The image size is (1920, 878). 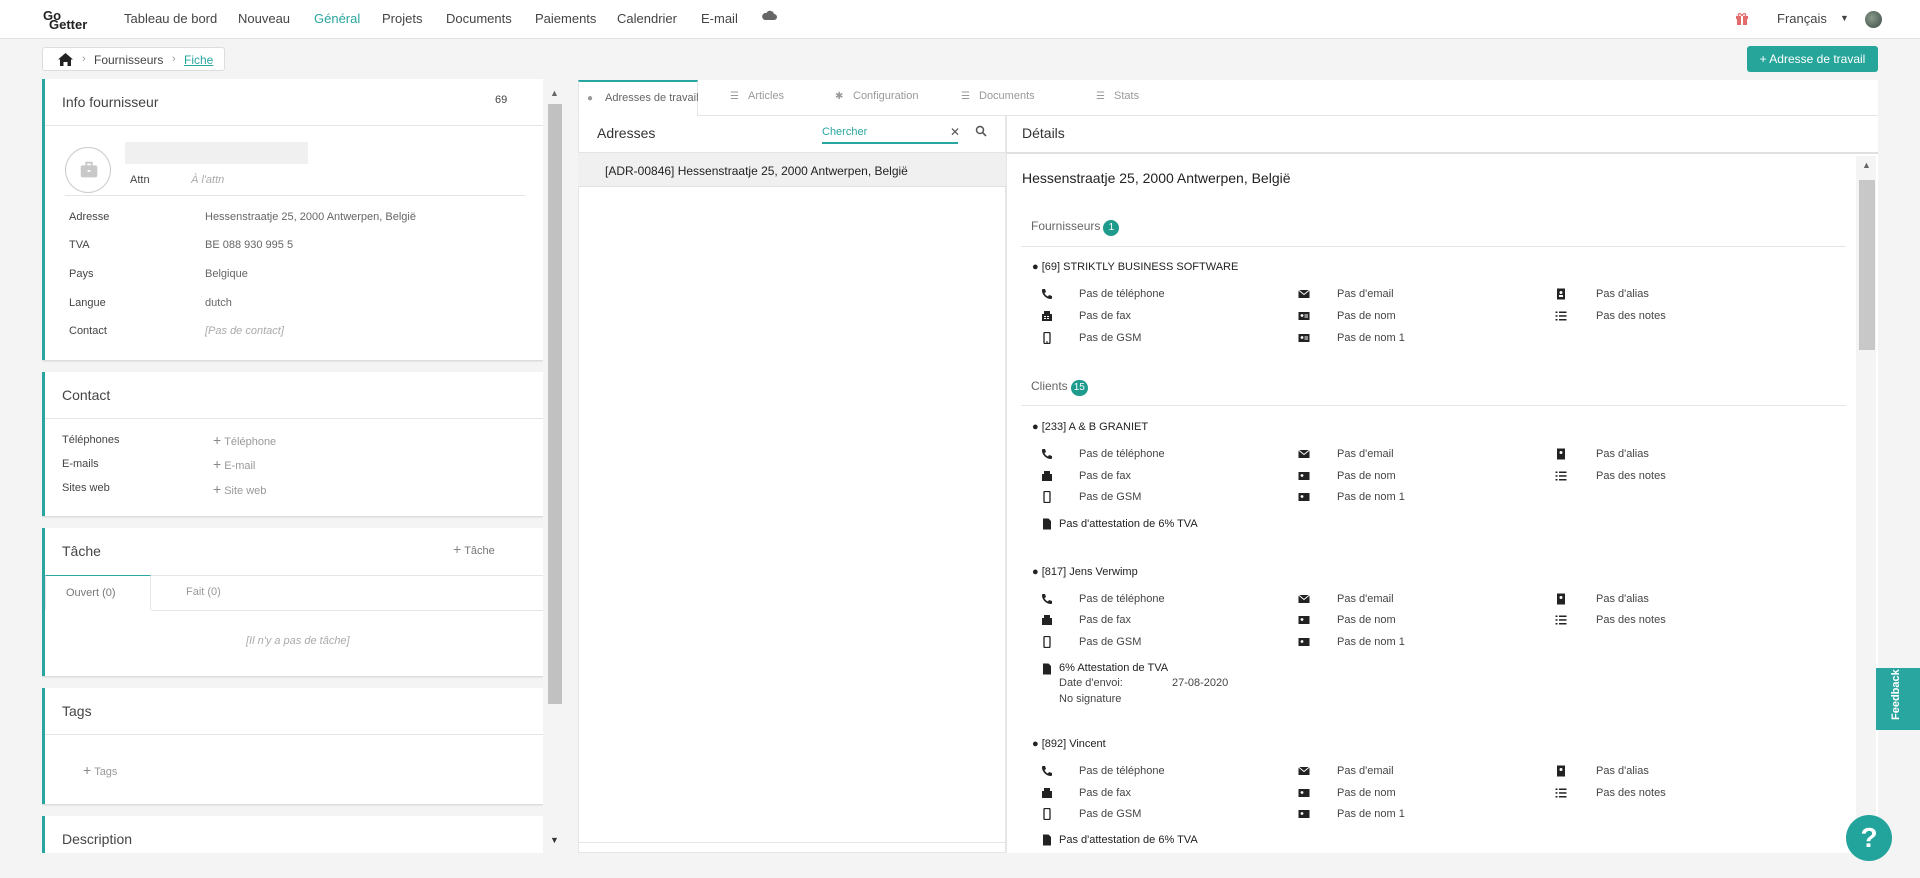 I want to click on nav-projets: Projets, so click(x=402, y=18).